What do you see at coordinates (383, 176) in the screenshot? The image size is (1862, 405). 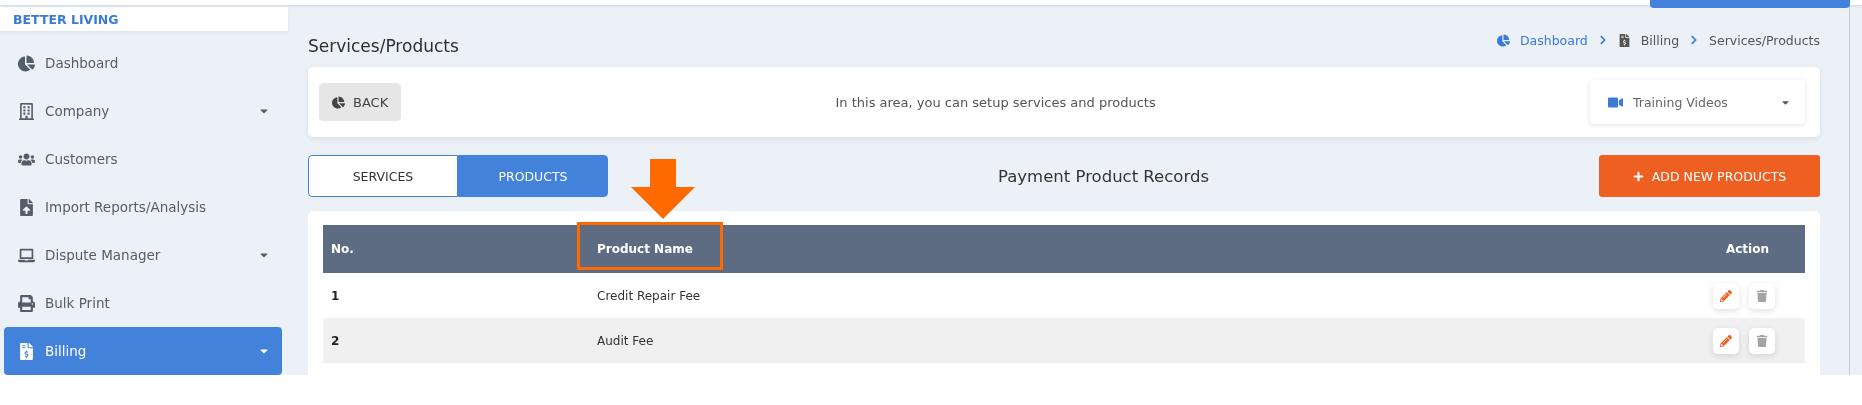 I see `tab: SERVICES` at bounding box center [383, 176].